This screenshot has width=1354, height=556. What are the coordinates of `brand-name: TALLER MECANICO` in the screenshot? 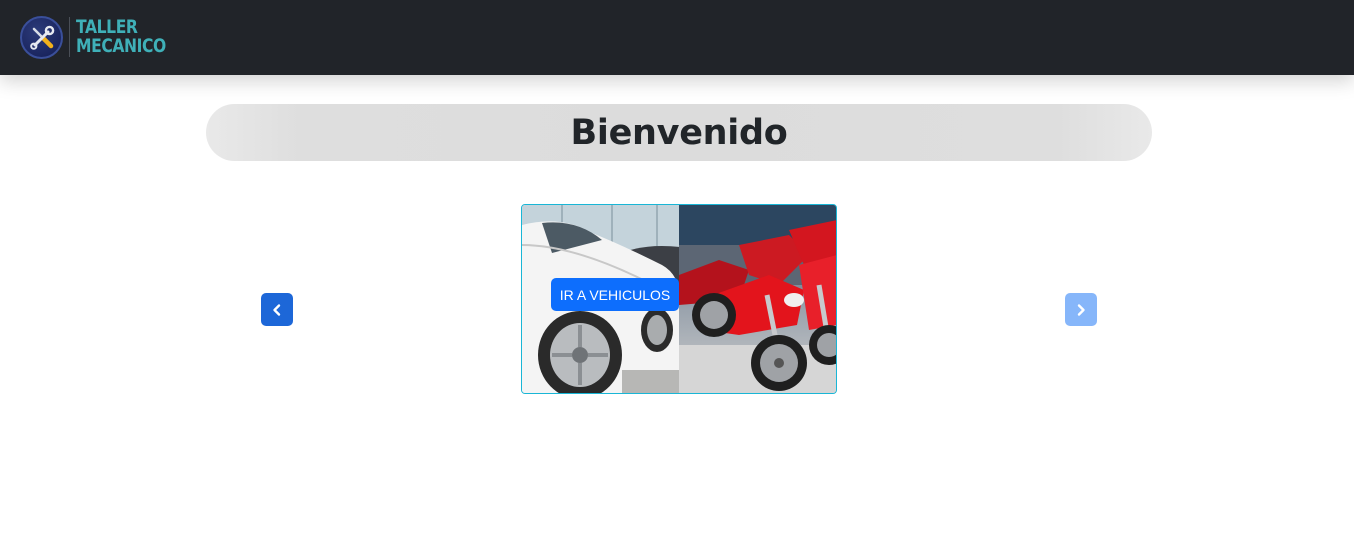 It's located at (121, 37).